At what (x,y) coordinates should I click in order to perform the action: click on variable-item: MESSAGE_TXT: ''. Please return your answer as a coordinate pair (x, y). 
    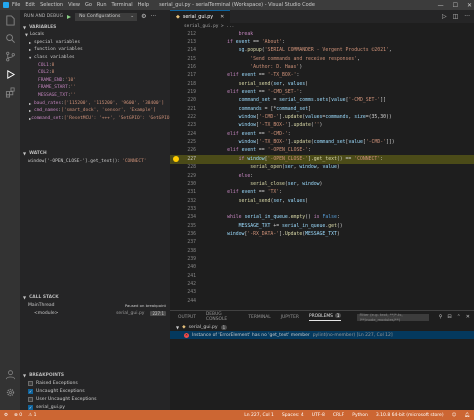
    Looking at the image, I should click on (95, 96).